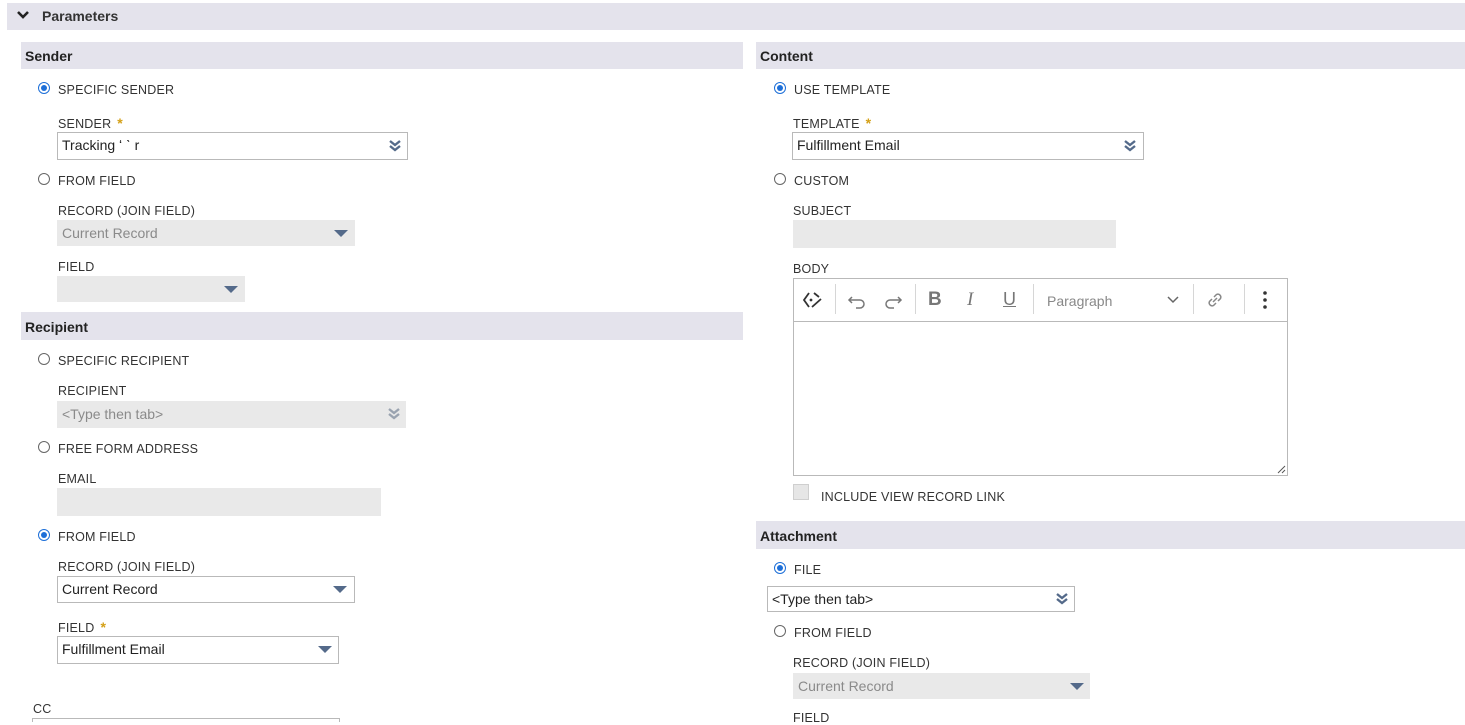 The image size is (1465, 725). What do you see at coordinates (1079, 301) in the screenshot?
I see `paragraph-select: Paragraph` at bounding box center [1079, 301].